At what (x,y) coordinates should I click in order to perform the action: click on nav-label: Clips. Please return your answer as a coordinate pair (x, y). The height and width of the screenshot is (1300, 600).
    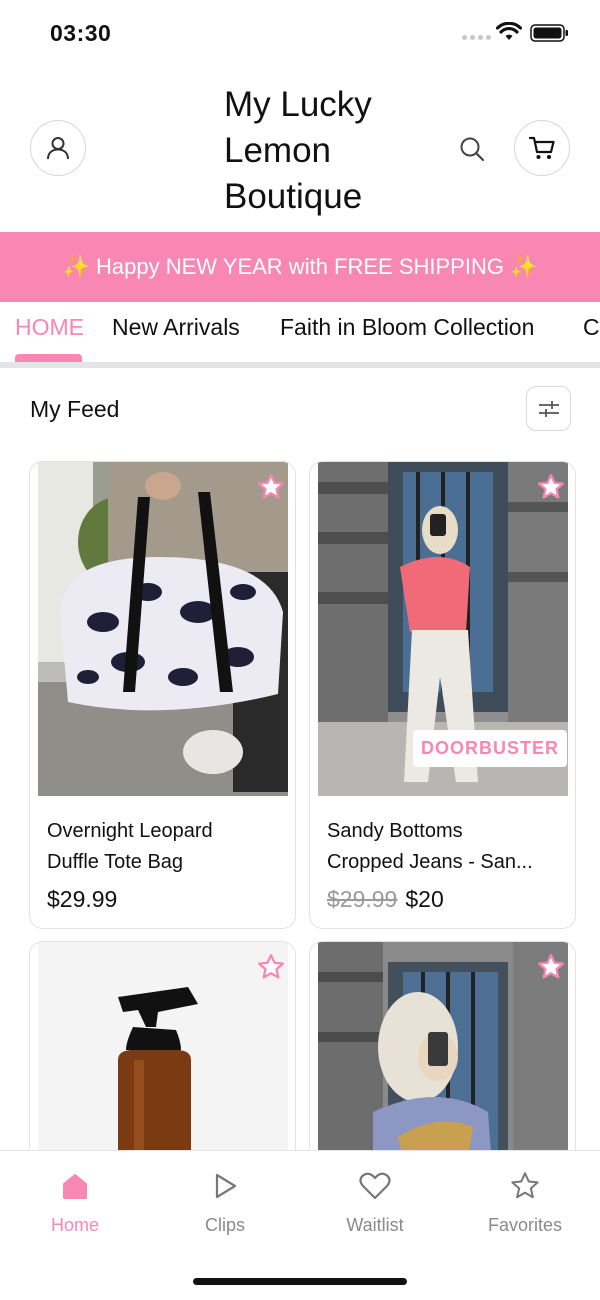
    Looking at the image, I should click on (224, 1225).